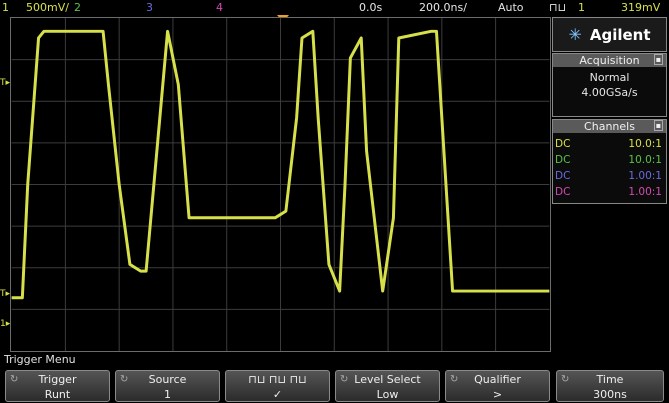  What do you see at coordinates (57, 386) in the screenshot?
I see `trigger-type-softkey: ↻ Trigger Runt` at bounding box center [57, 386].